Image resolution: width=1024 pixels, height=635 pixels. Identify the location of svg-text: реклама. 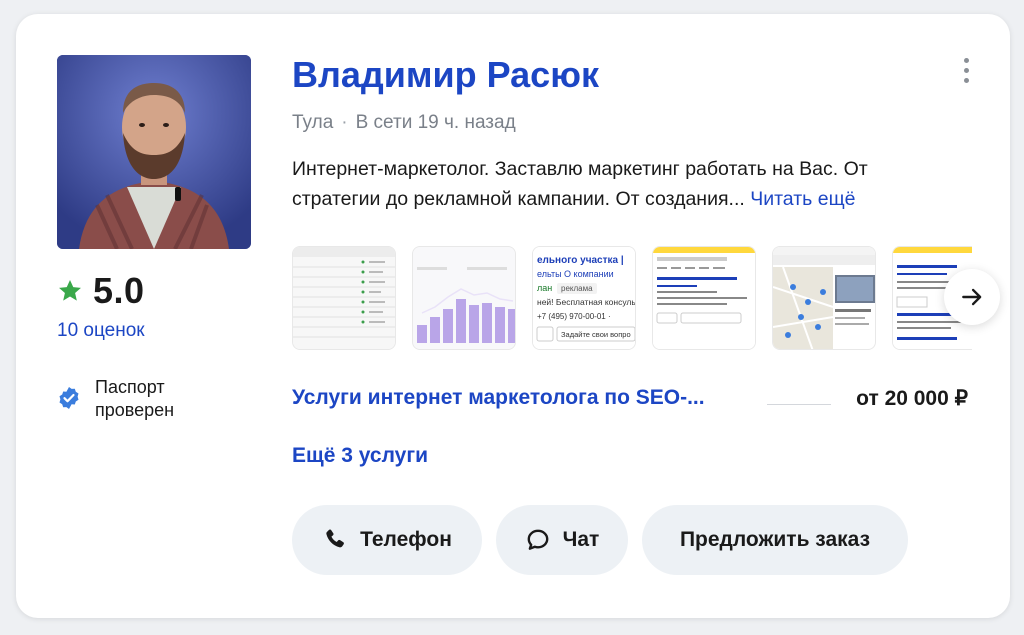
(577, 288).